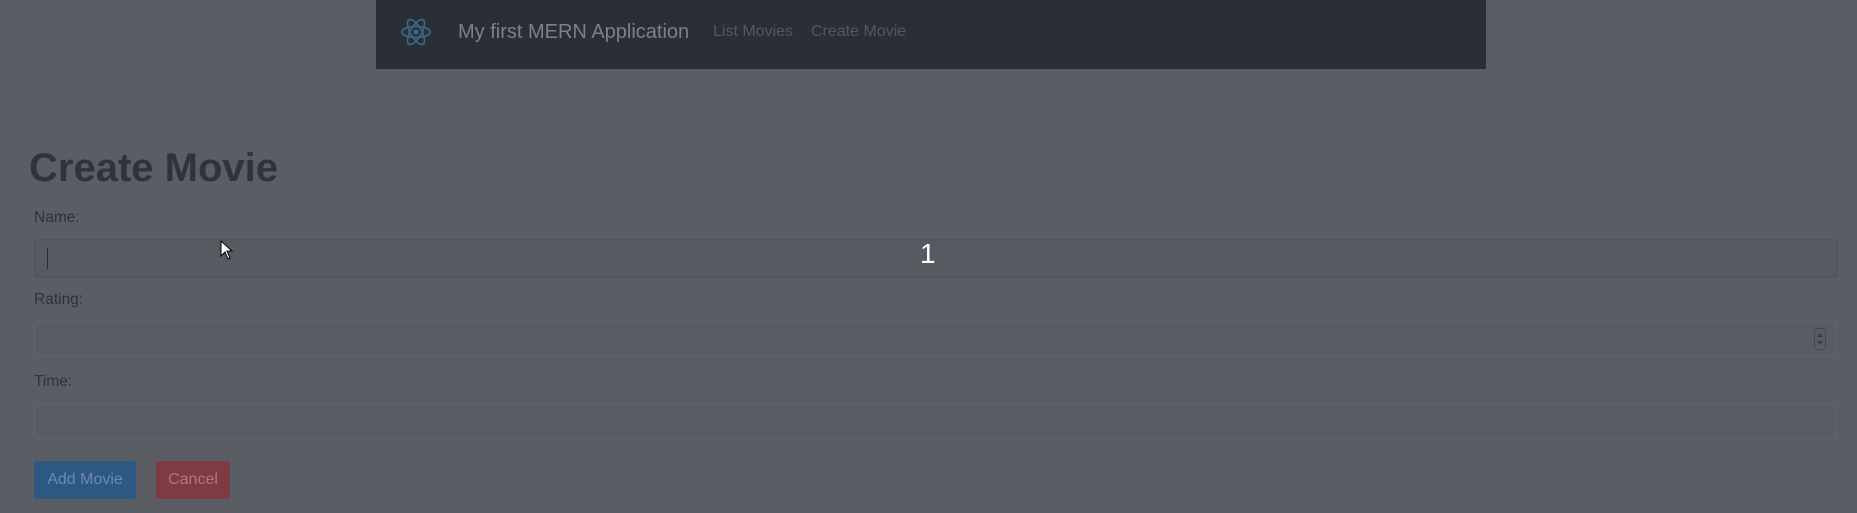 The width and height of the screenshot is (1857, 513). Describe the element at coordinates (59, 299) in the screenshot. I see `rating-label: Rating:` at that location.